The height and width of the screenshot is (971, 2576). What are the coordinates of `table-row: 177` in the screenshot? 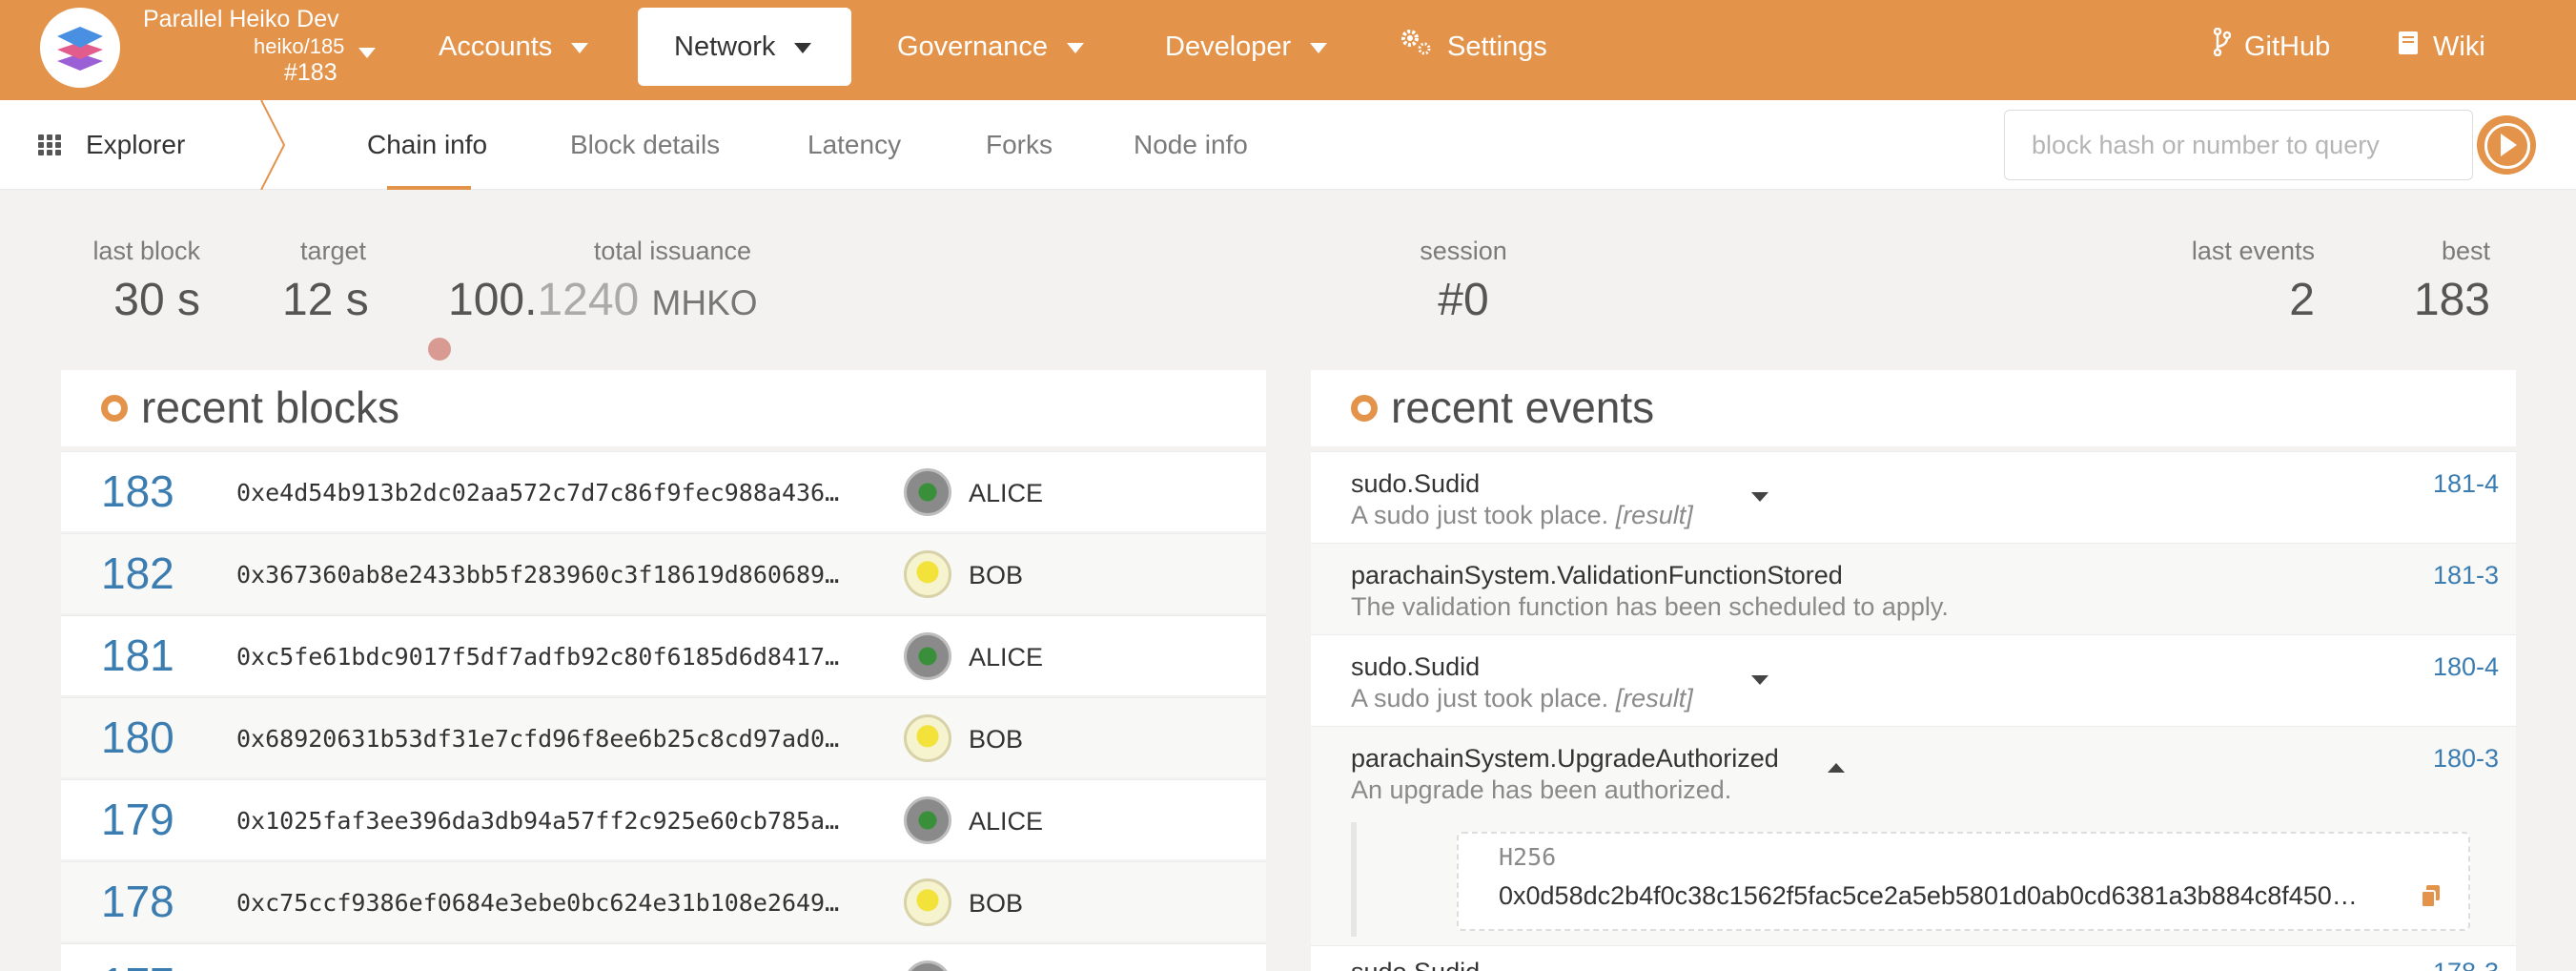 It's located at (663, 957).